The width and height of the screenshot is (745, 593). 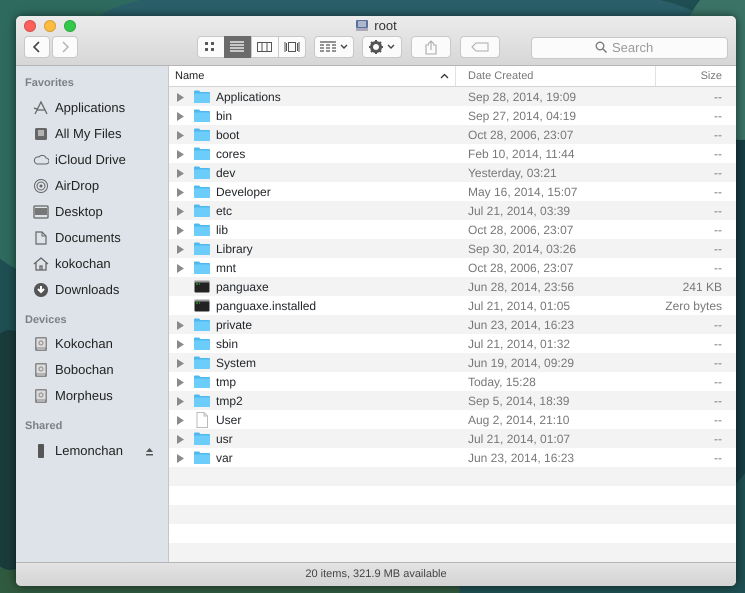 What do you see at coordinates (229, 401) in the screenshot?
I see `file-name: tmp2` at bounding box center [229, 401].